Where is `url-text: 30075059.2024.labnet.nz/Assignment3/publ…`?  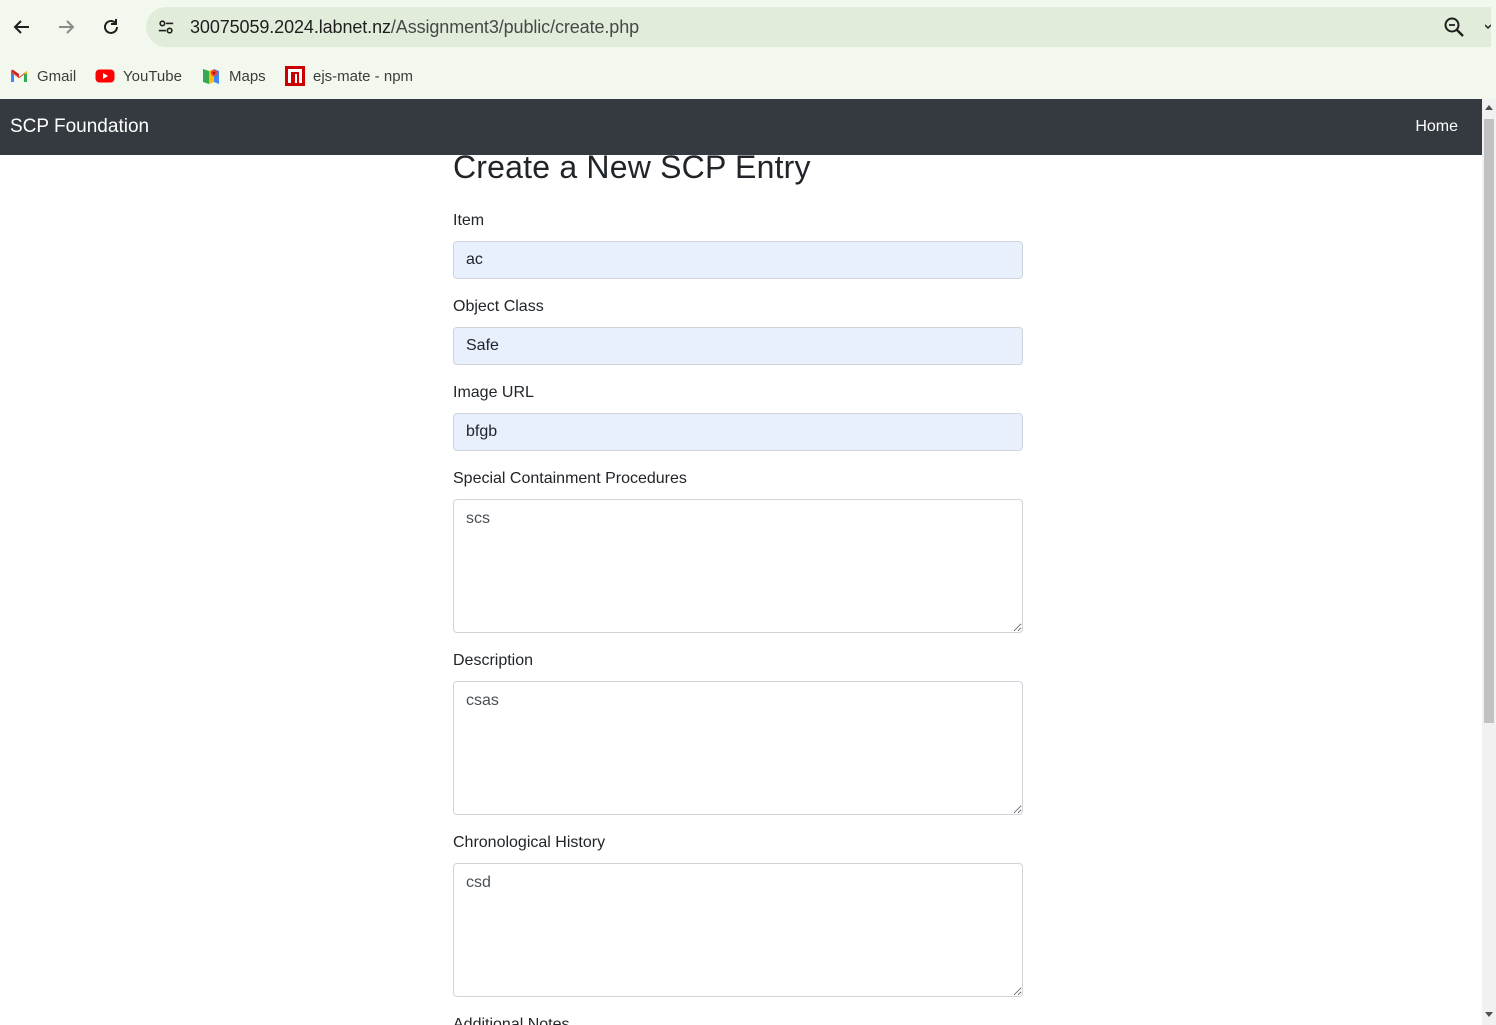
url-text: 30075059.2024.labnet.nz/Assignment3/publ… is located at coordinates (414, 27).